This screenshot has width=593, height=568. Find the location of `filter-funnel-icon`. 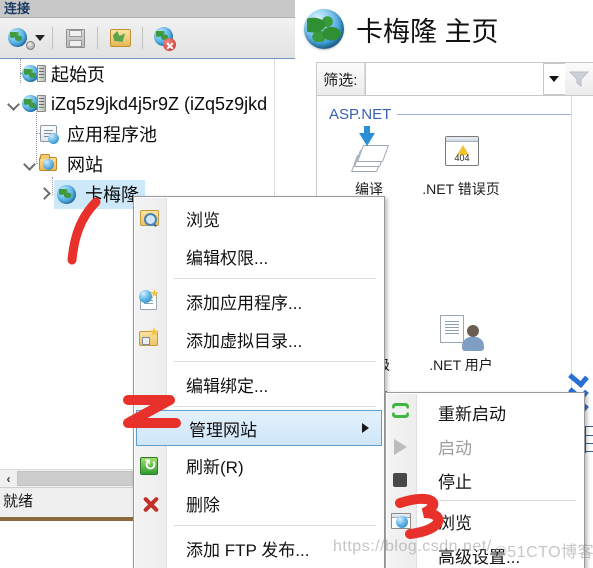

filter-funnel-icon is located at coordinates (579, 79).